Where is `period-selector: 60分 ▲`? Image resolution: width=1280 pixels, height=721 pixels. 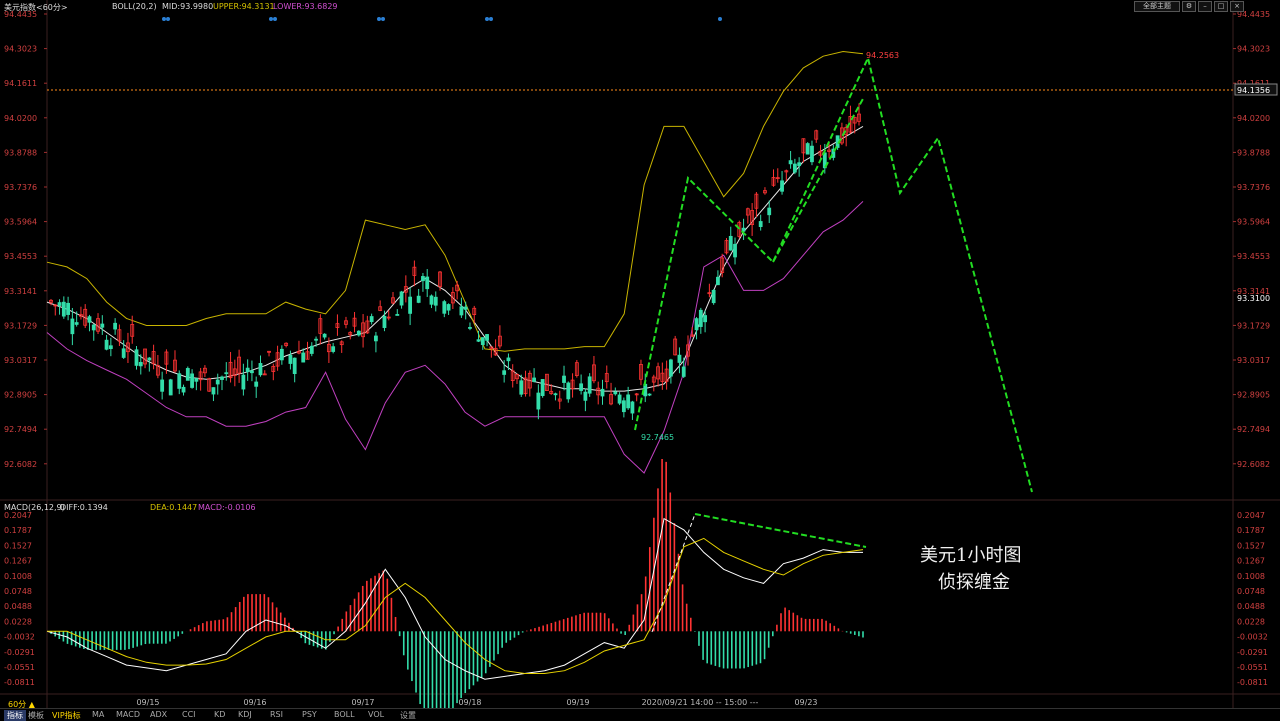
period-selector: 60分 ▲ is located at coordinates (21, 704).